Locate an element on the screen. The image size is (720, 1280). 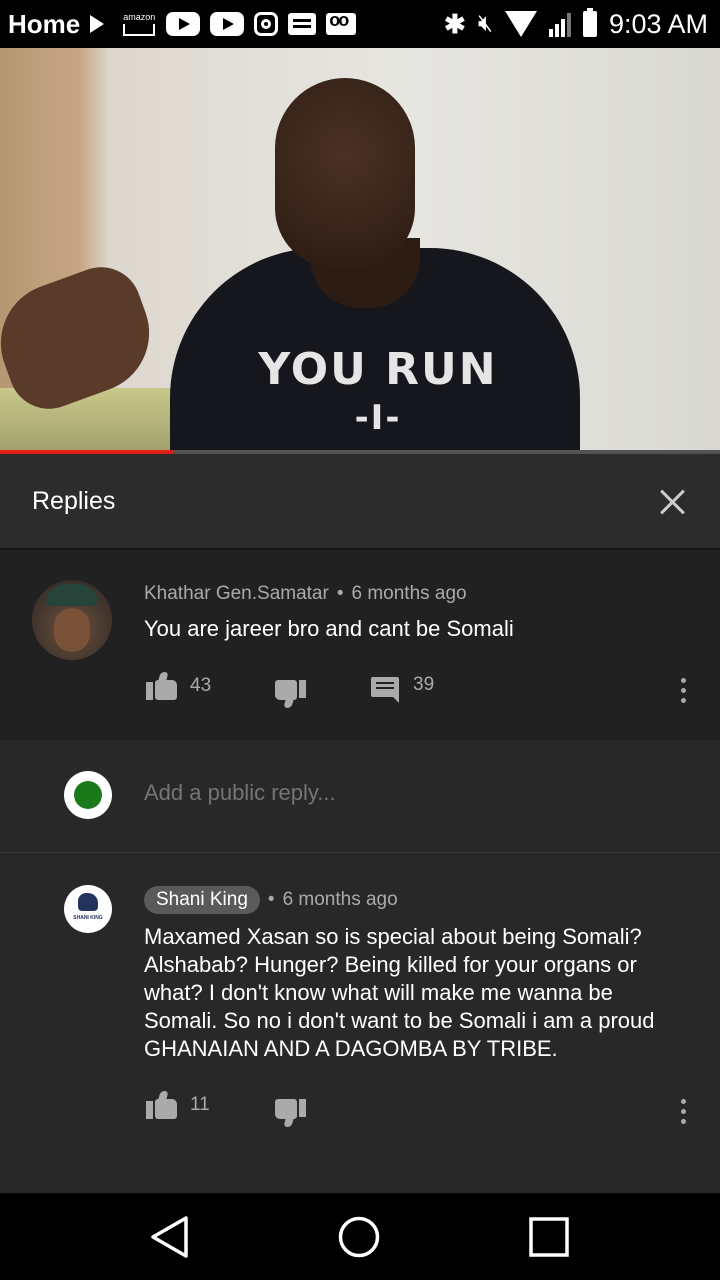
voicemail-icon is located at coordinates (341, 22).